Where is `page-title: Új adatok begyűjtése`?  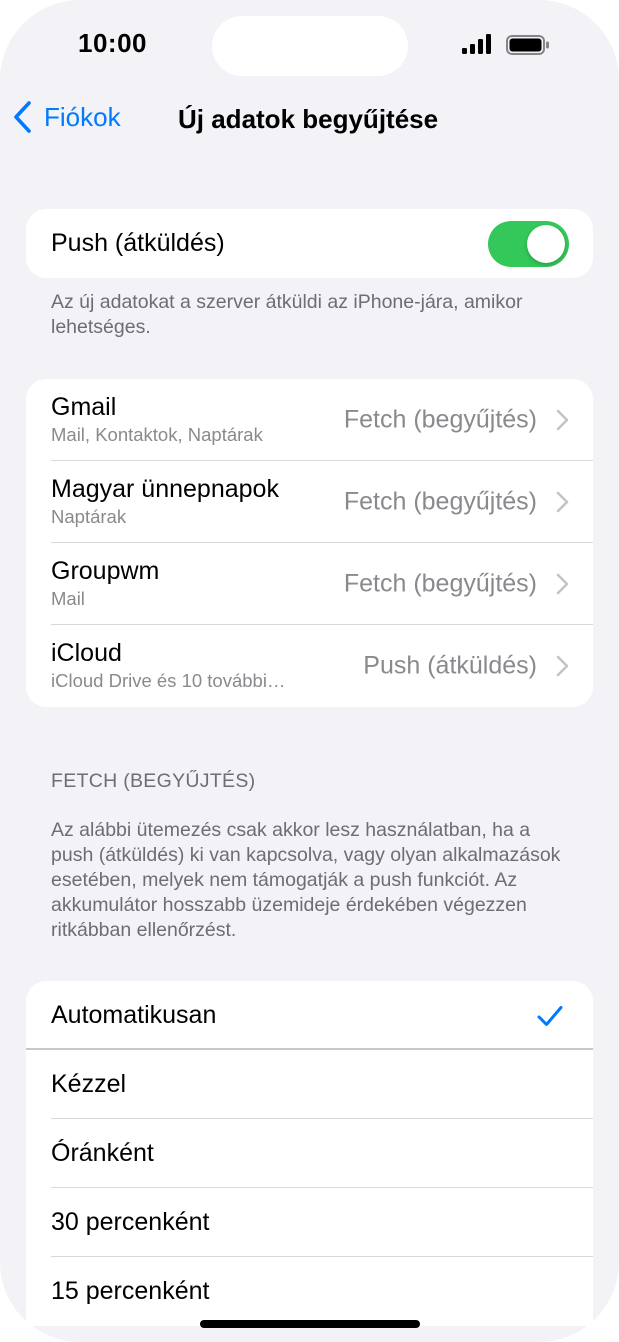
page-title: Új adatok begyűjtése is located at coordinates (308, 119).